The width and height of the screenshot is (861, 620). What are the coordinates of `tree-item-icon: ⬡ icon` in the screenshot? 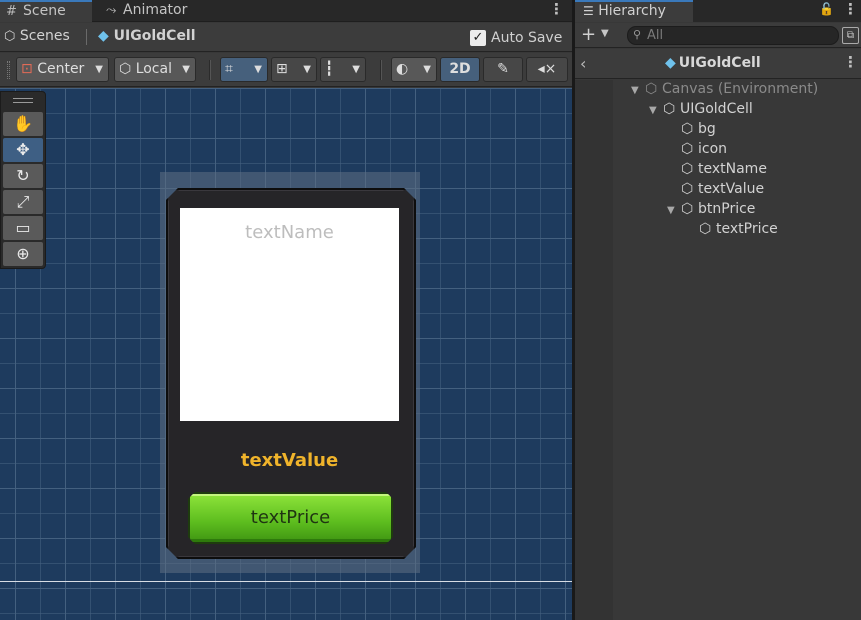 It's located at (704, 150).